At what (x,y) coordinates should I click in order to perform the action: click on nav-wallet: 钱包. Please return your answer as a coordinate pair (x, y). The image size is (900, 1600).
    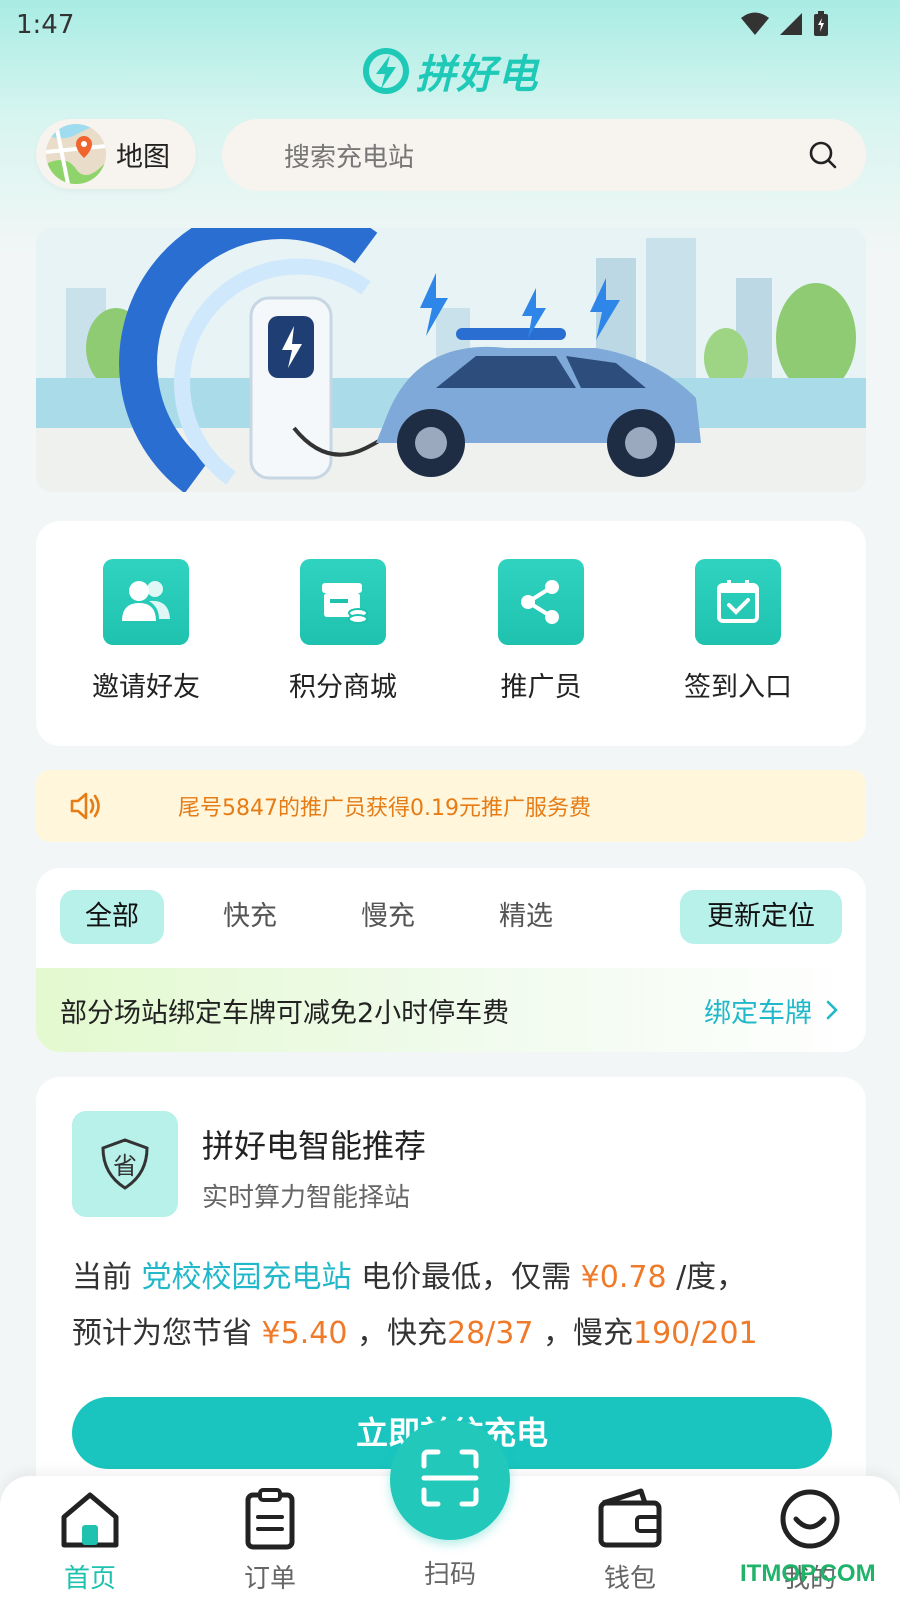
    Looking at the image, I should click on (630, 1539).